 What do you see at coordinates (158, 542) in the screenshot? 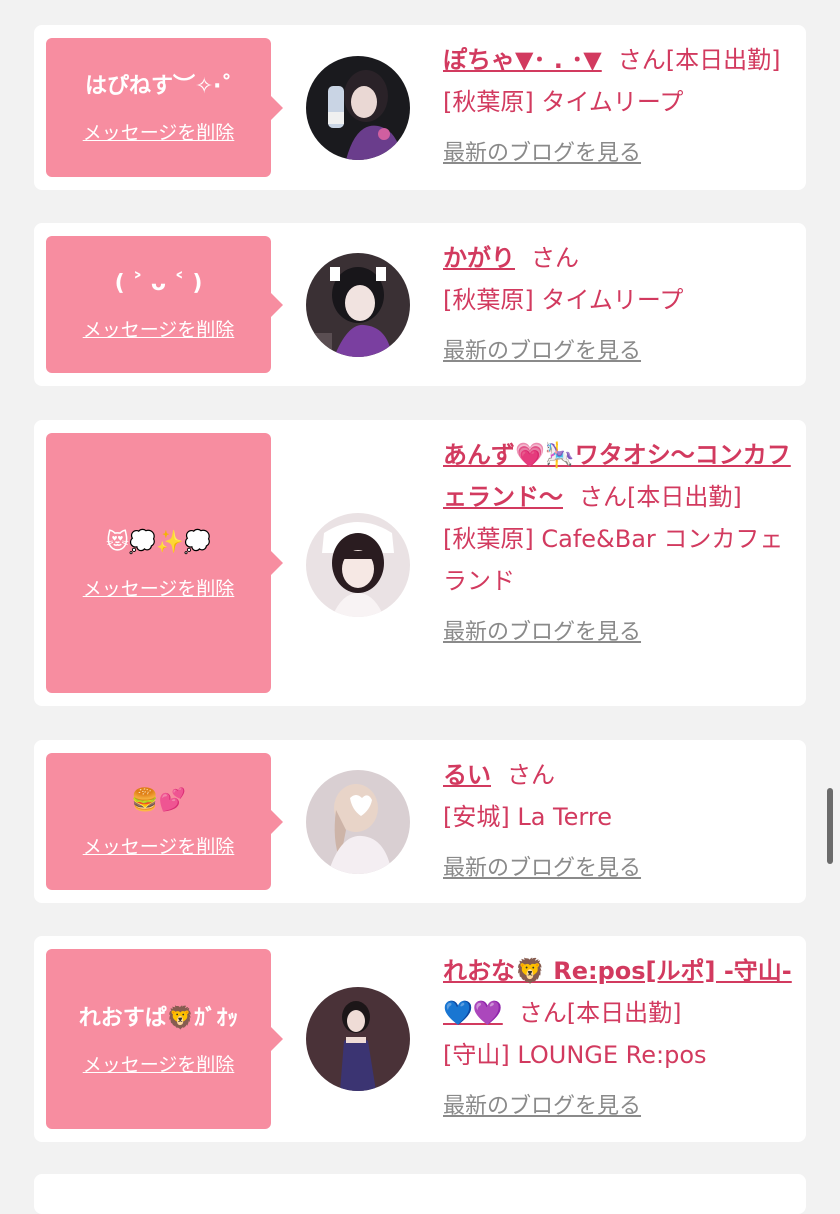
I see `message-text: 😻💭✨💭` at bounding box center [158, 542].